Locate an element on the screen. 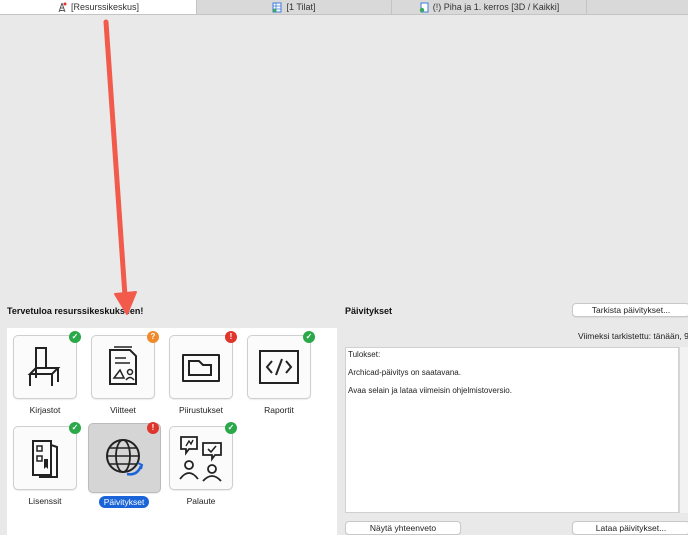  tile-label: Lisenssit is located at coordinates (45, 501).